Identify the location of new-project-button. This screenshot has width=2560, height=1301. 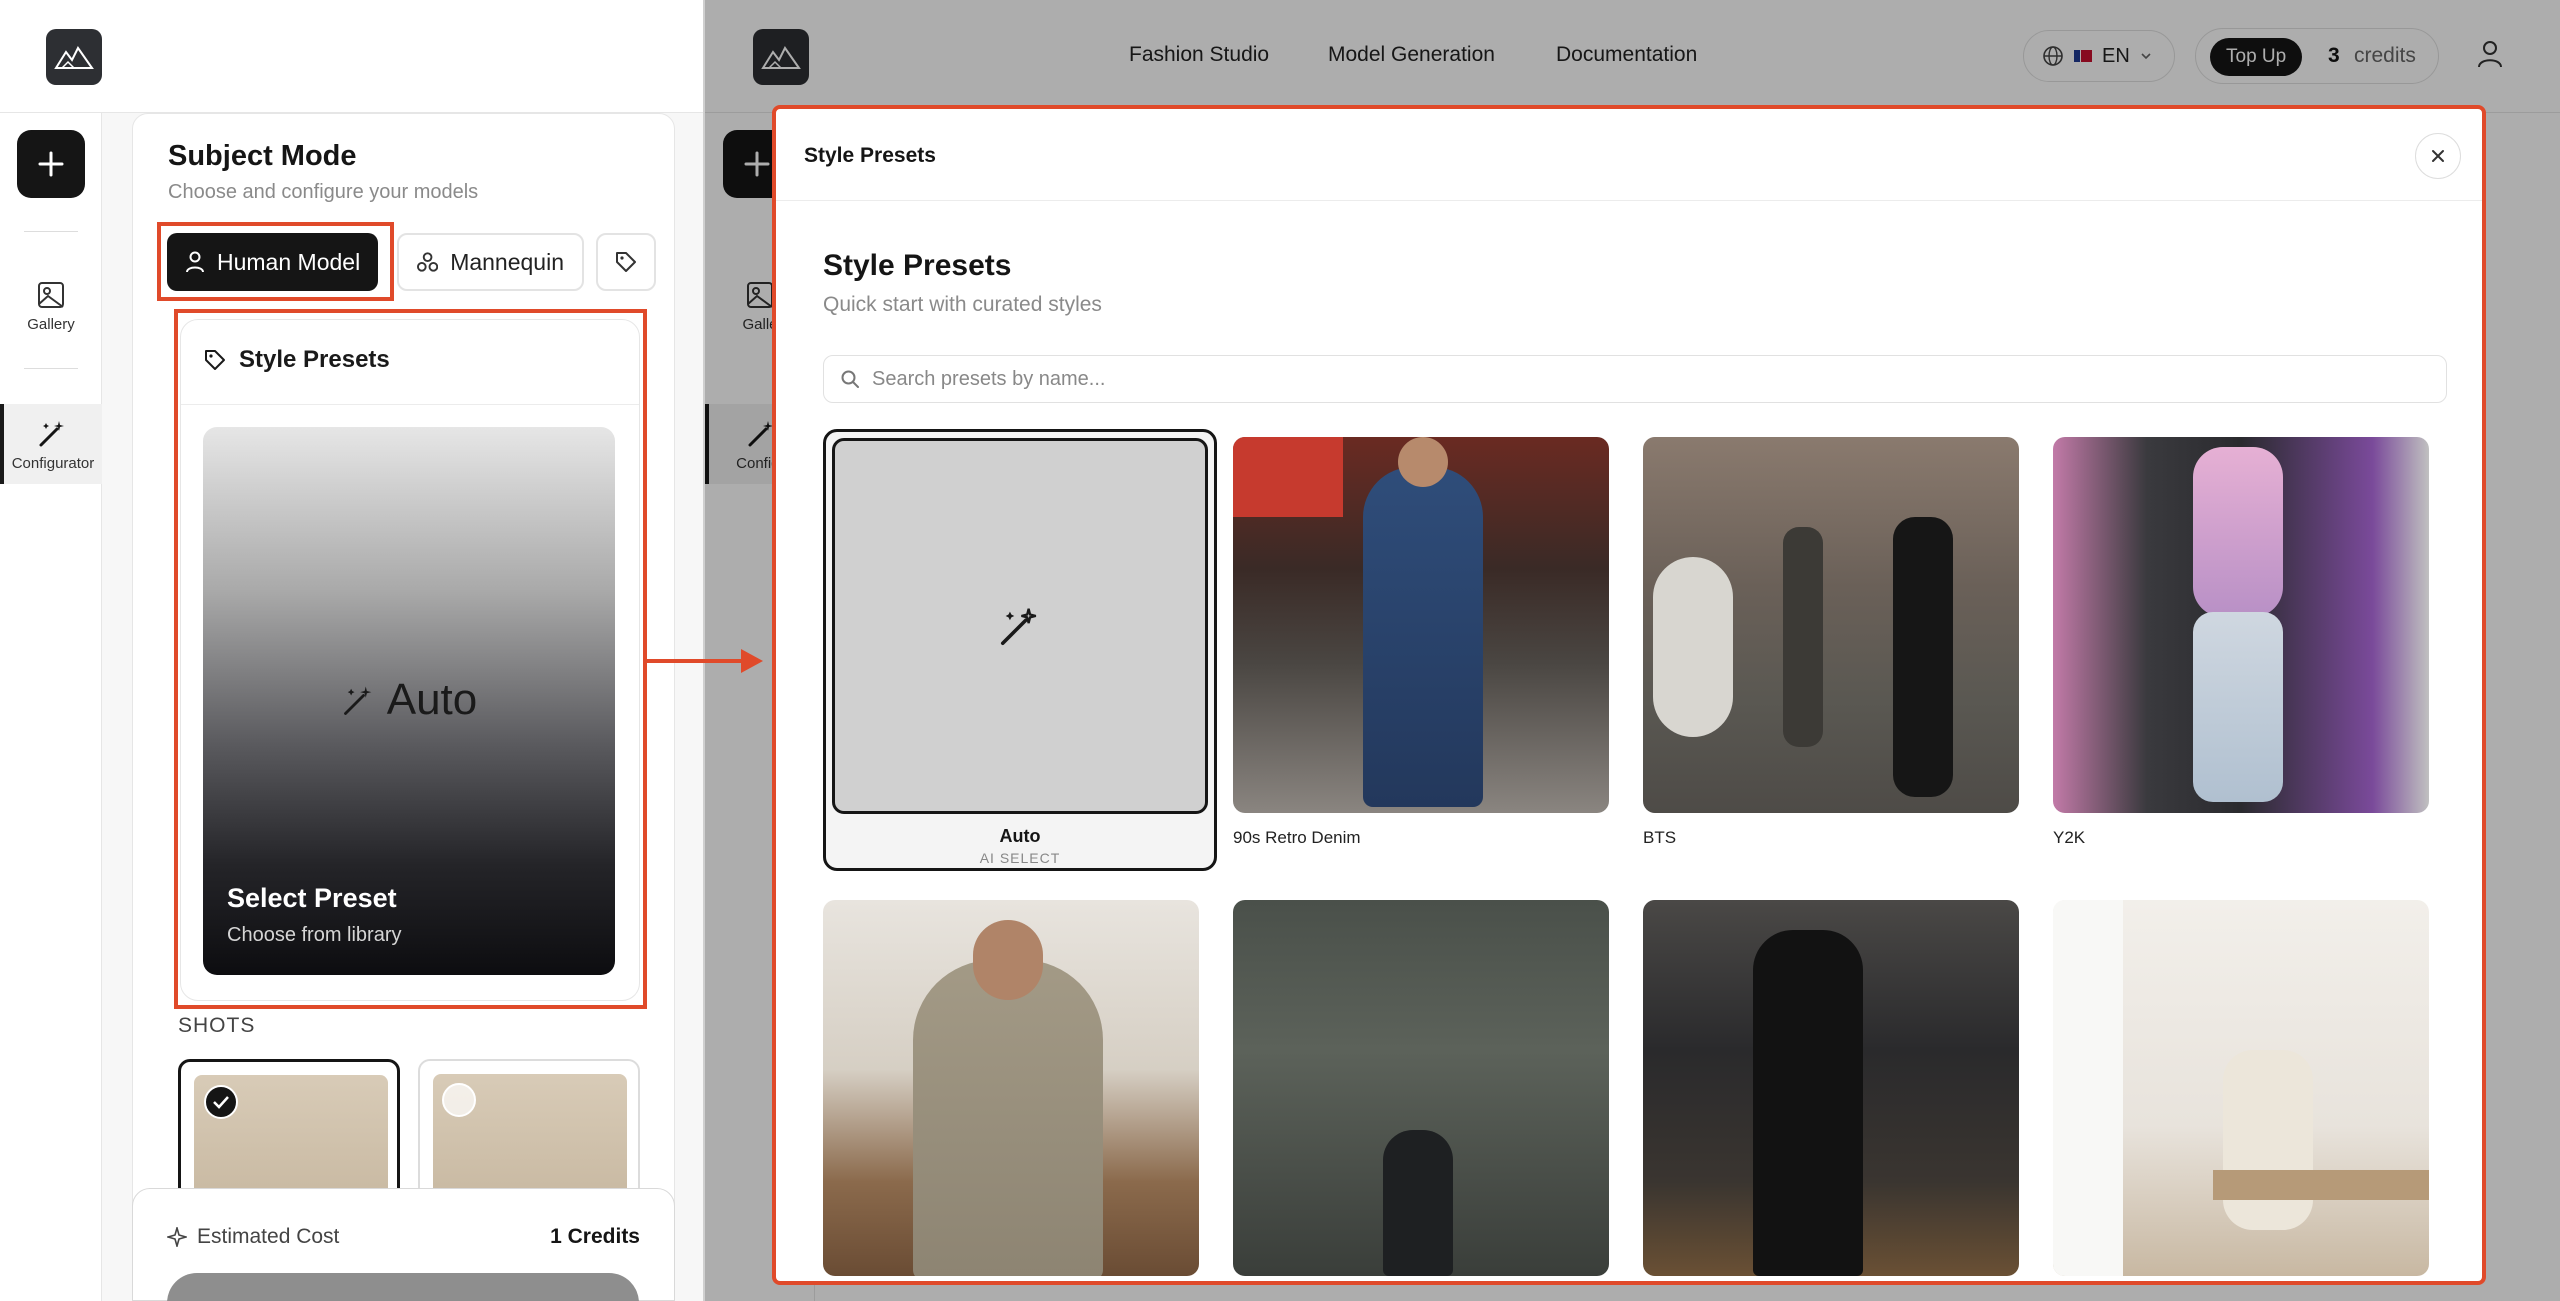
(51, 164).